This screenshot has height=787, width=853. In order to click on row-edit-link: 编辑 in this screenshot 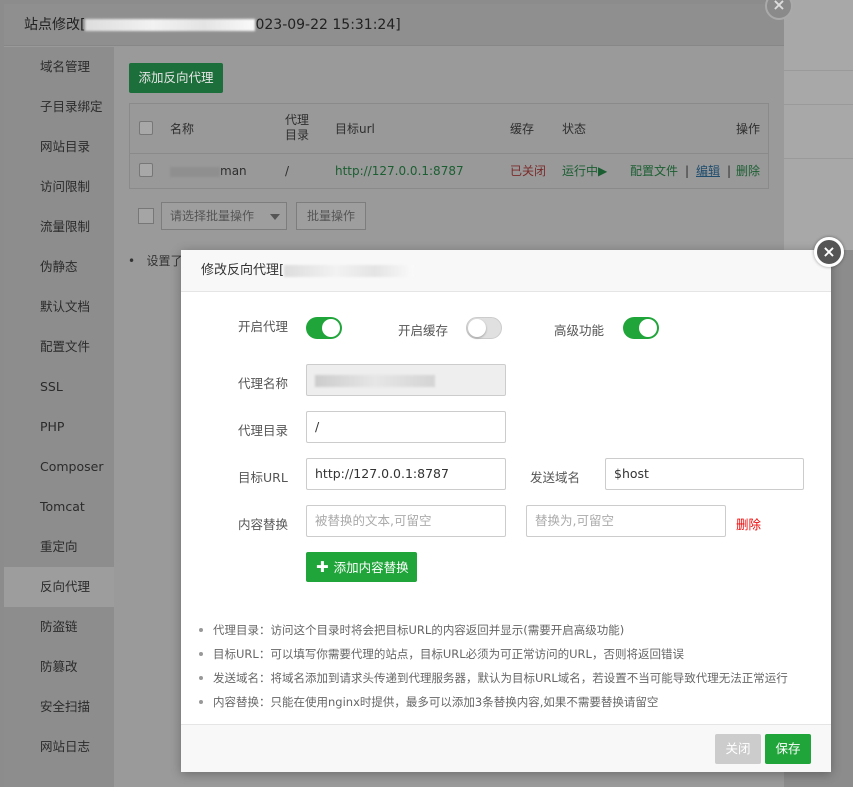, I will do `click(708, 171)`.